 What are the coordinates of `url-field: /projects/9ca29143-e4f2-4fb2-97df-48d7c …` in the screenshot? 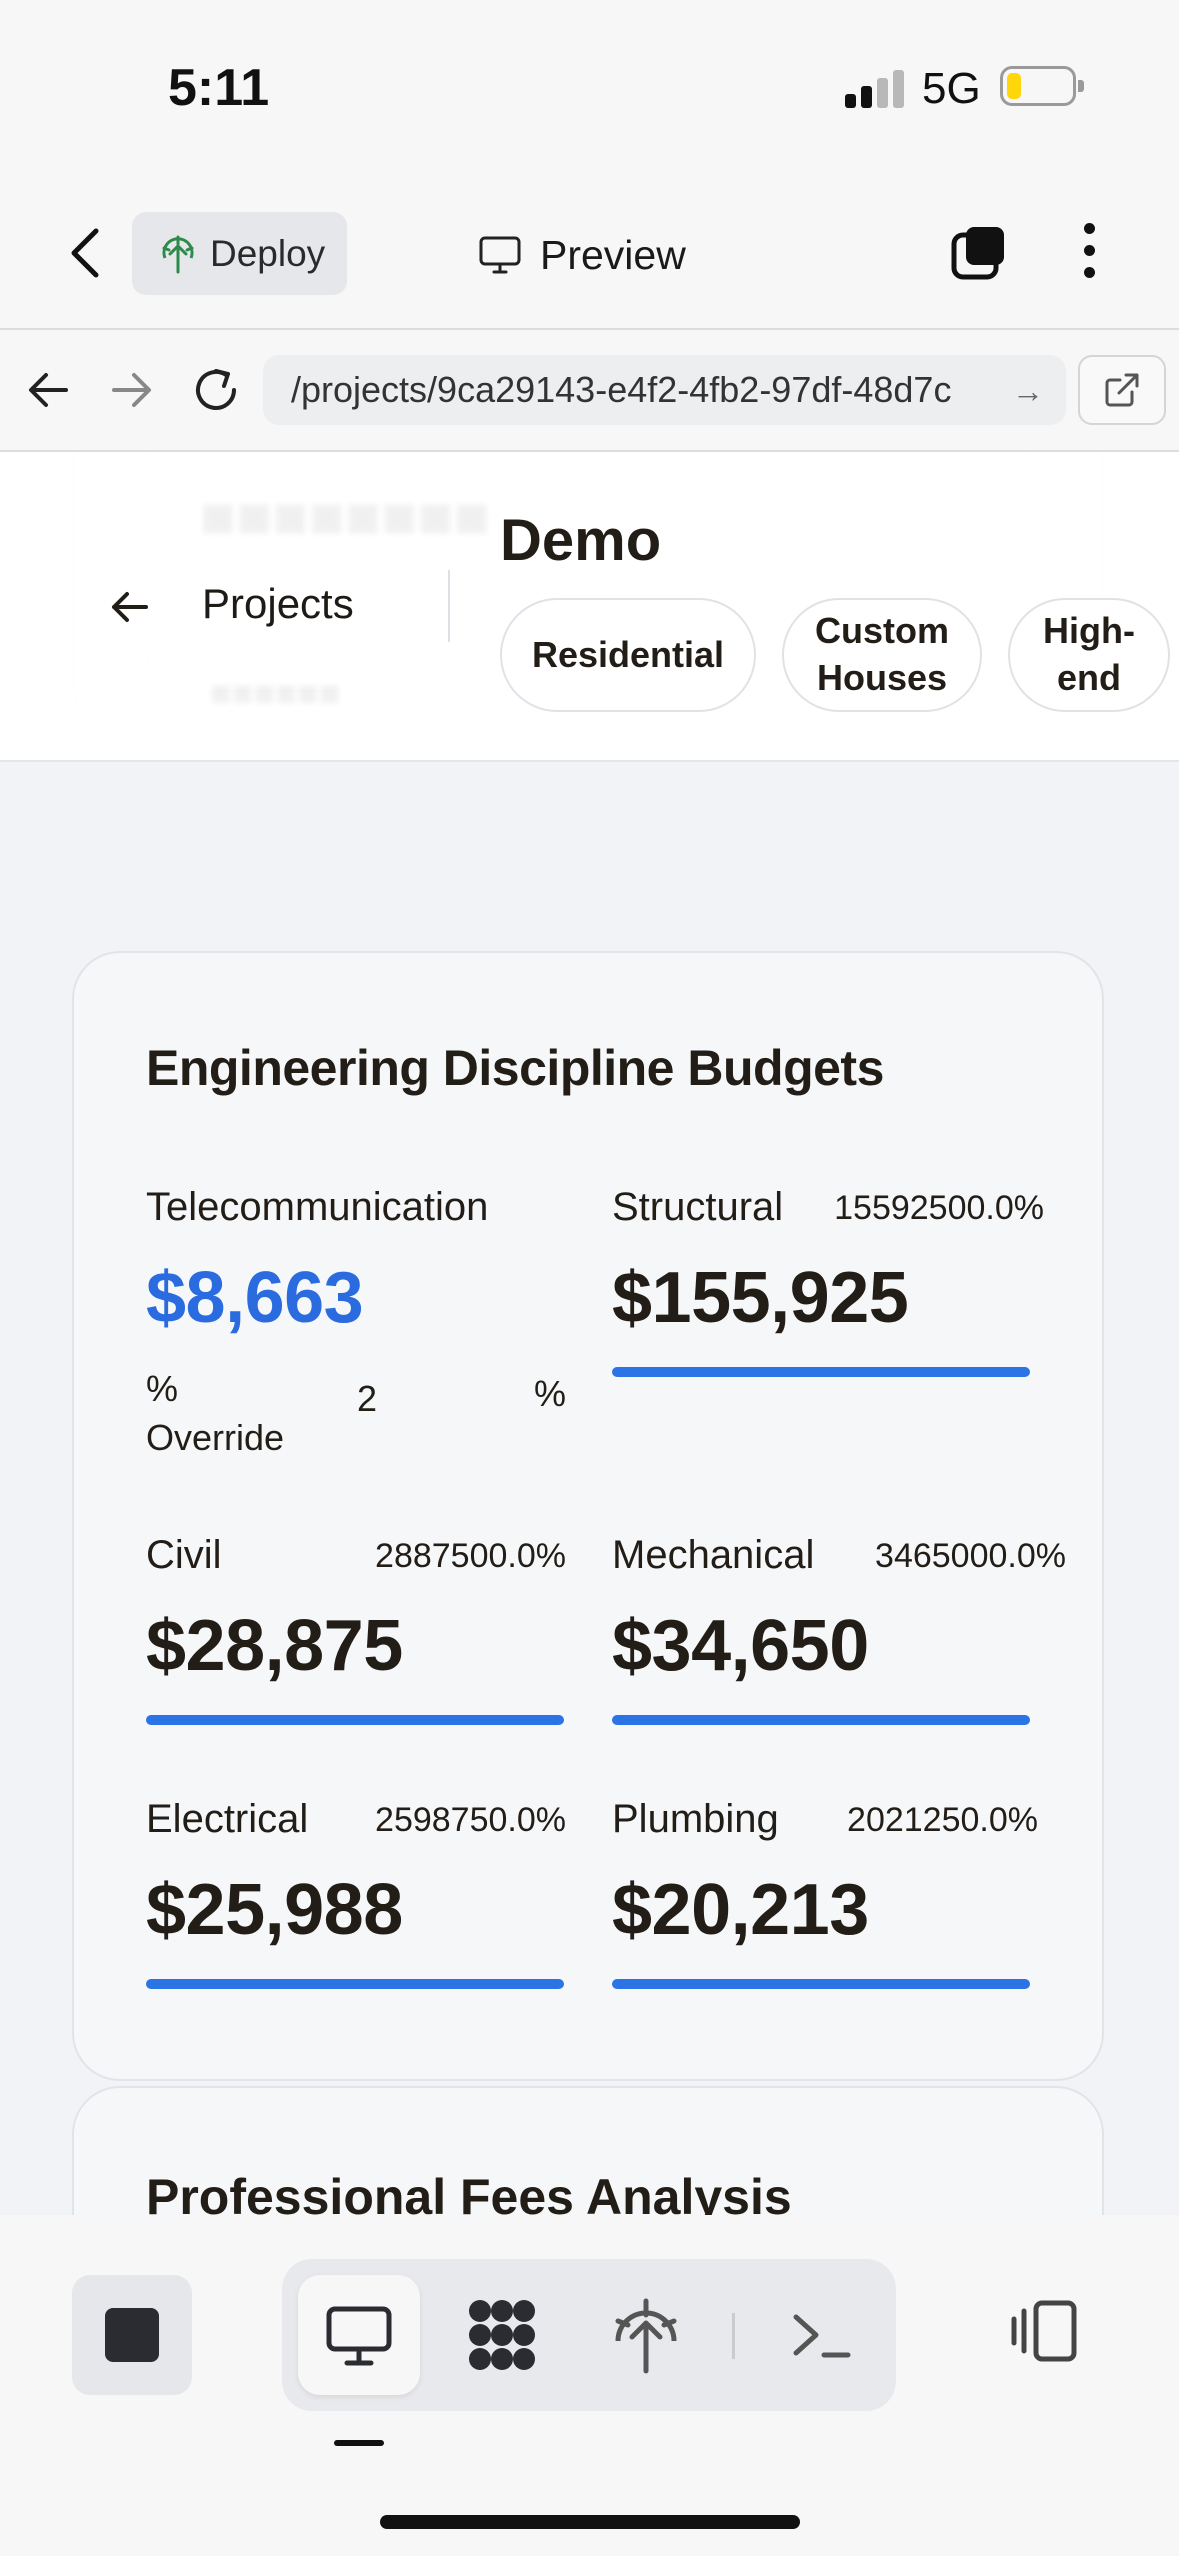 It's located at (664, 390).